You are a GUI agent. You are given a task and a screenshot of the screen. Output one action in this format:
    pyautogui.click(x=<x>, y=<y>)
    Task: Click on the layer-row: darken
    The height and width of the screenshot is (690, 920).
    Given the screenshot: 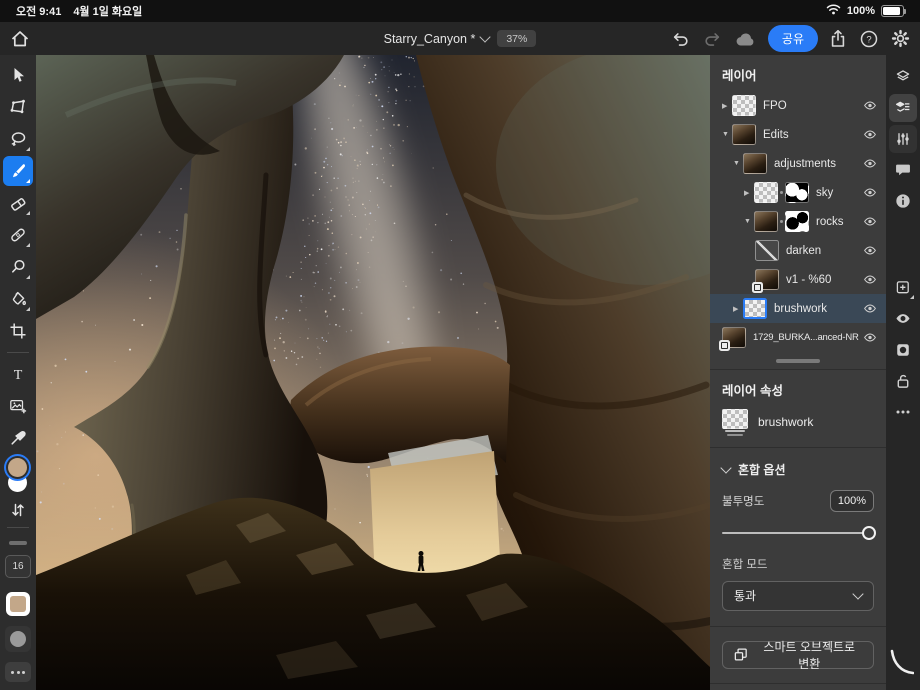 What is the action you would take?
    pyautogui.click(x=798, y=250)
    